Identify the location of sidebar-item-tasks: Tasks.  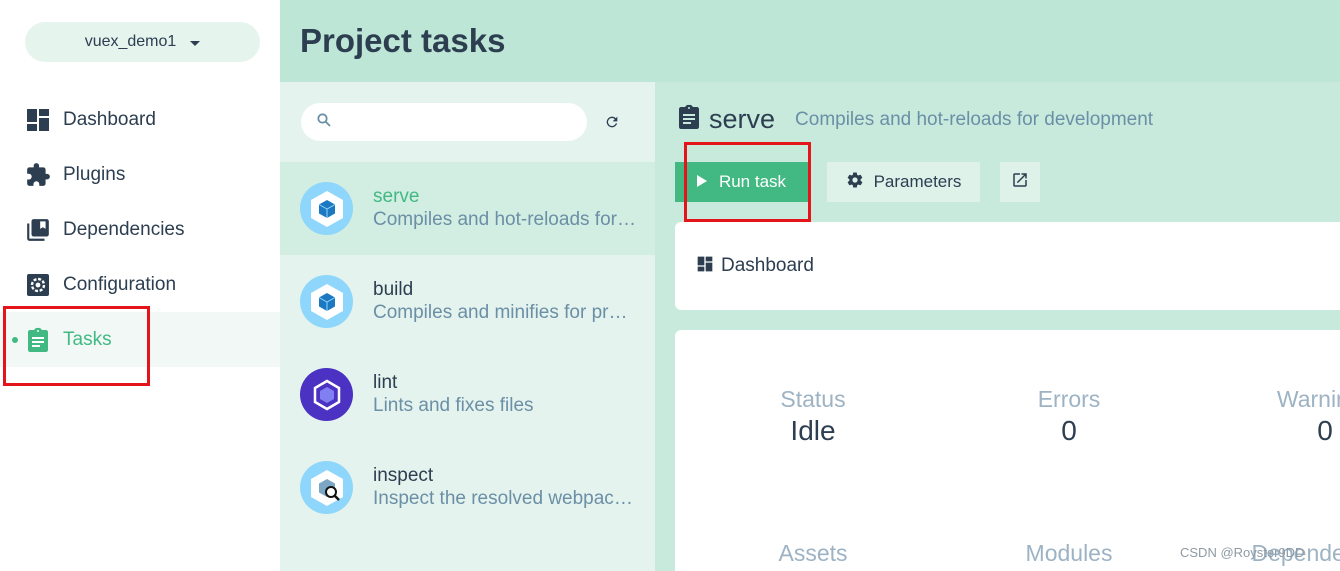
(140, 339).